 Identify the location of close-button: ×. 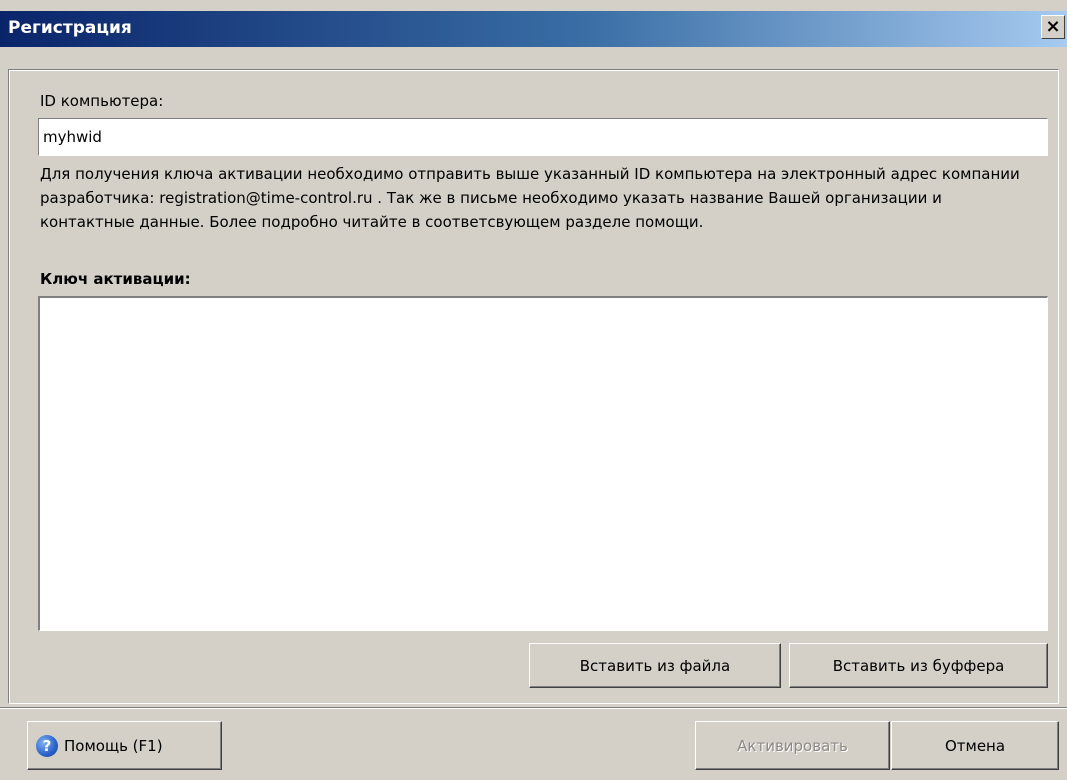
(1053, 27).